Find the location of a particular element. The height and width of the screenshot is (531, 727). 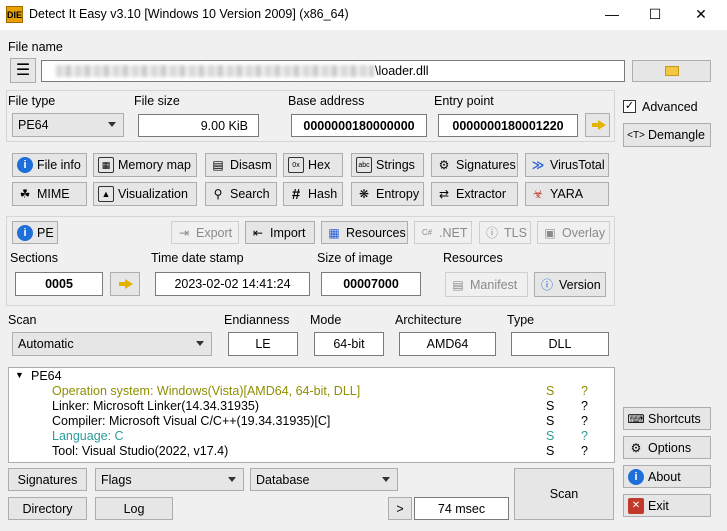

import-button: ⇤ Import is located at coordinates (280, 232).